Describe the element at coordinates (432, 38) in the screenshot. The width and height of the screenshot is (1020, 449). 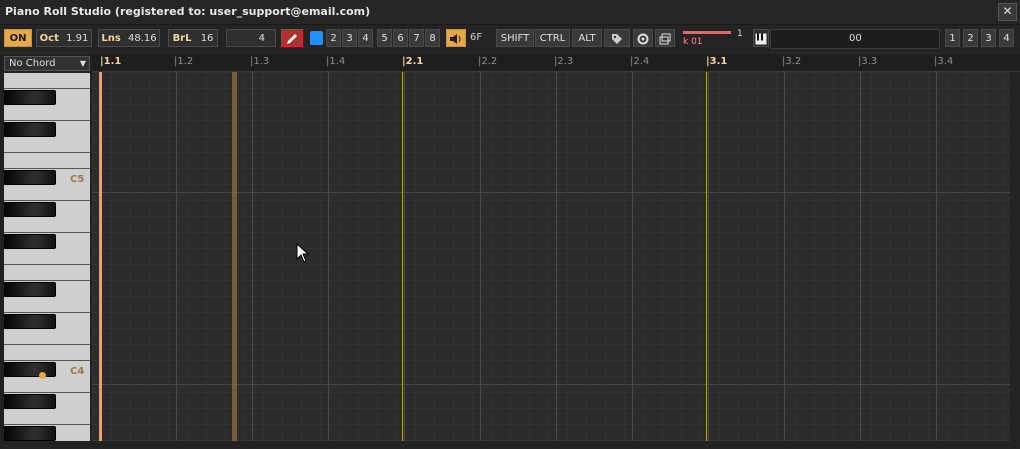
I see `group-button-8: 8` at that location.